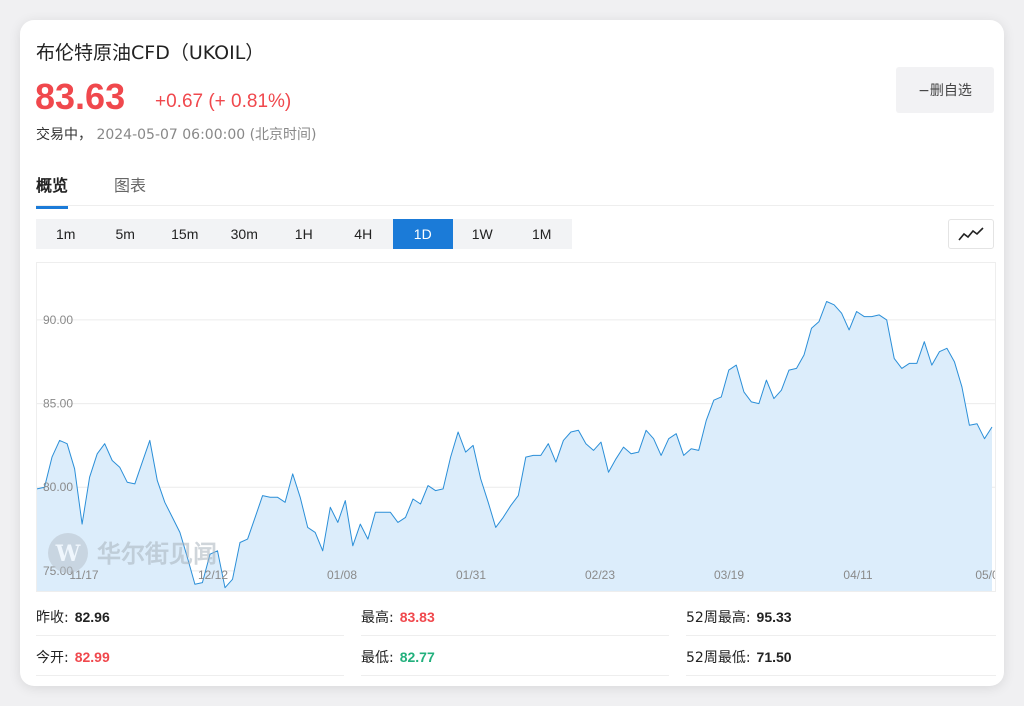 This screenshot has width=1024, height=706. What do you see at coordinates (342, 575) in the screenshot?
I see `x-tick-label: 01/08` at bounding box center [342, 575].